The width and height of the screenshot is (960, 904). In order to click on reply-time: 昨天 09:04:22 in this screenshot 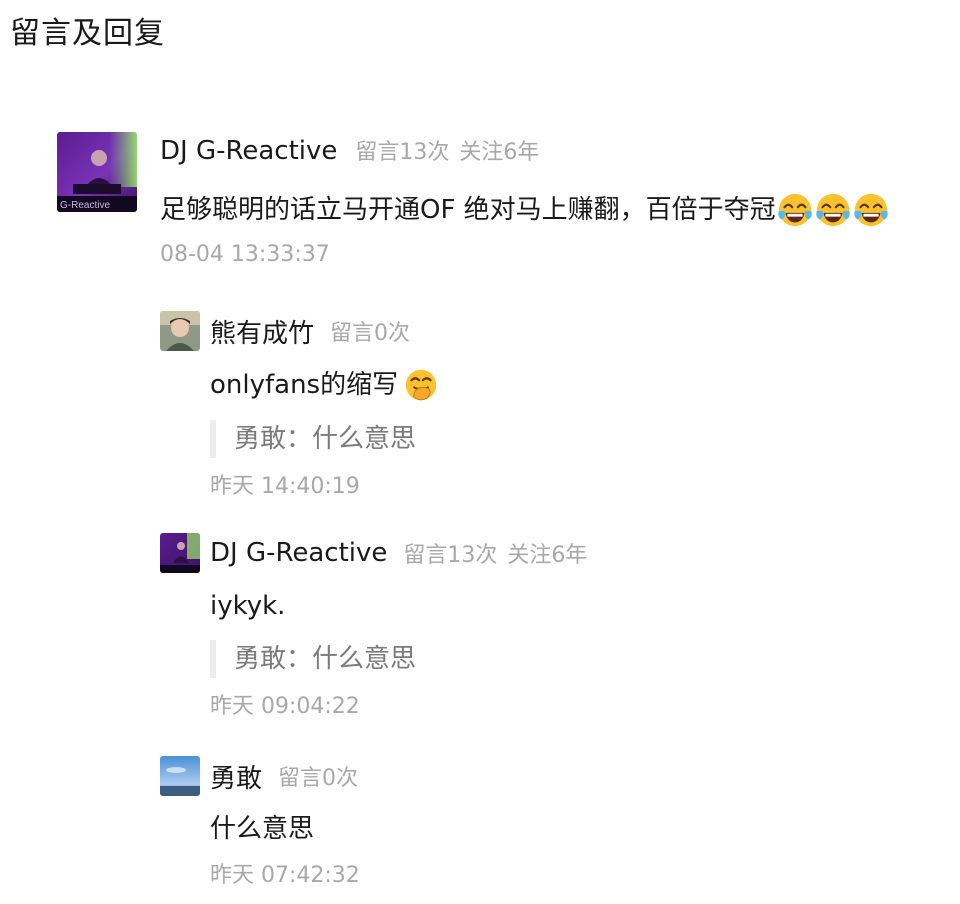, I will do `click(285, 706)`.